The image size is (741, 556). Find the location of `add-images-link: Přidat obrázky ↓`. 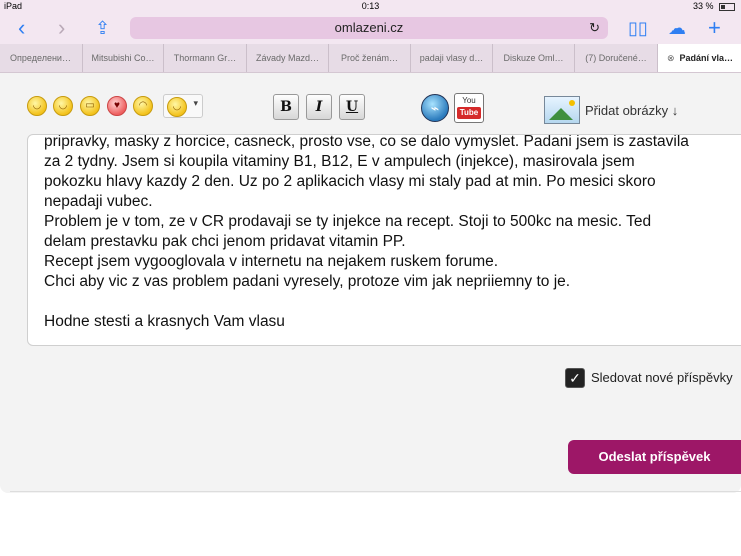

add-images-link: Přidat obrázky ↓ is located at coordinates (631, 110).